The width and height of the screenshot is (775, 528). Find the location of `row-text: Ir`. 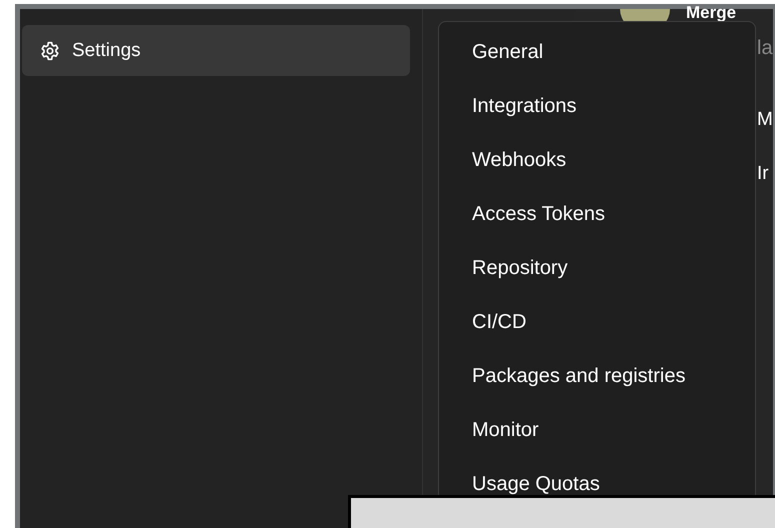

row-text: Ir is located at coordinates (763, 174).